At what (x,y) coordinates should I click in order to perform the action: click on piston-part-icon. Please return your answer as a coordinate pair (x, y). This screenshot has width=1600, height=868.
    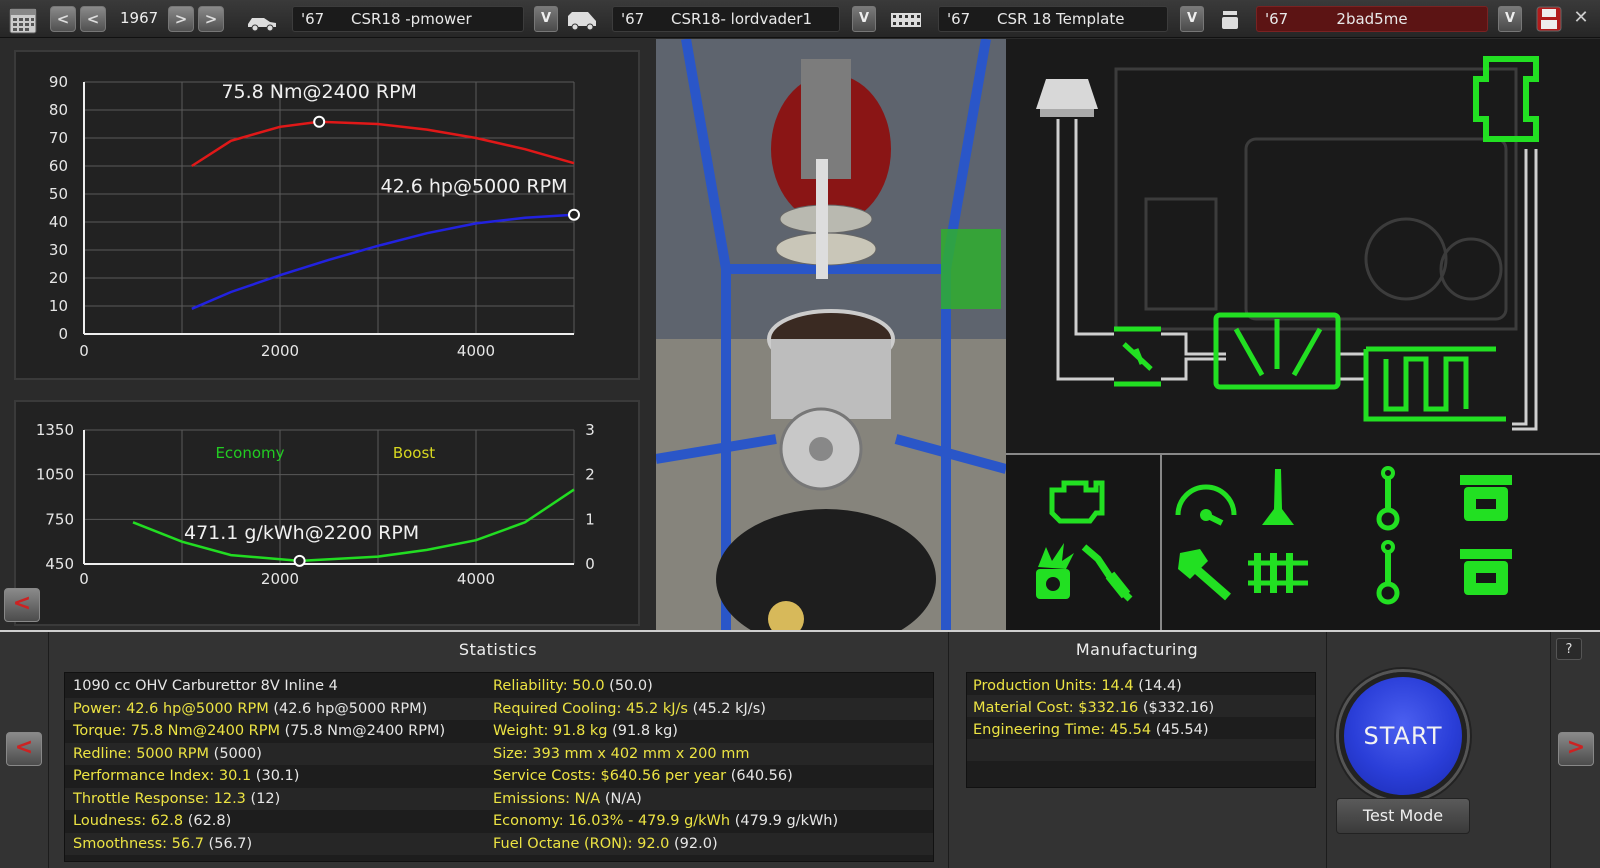
    Looking at the image, I should click on (1486, 498).